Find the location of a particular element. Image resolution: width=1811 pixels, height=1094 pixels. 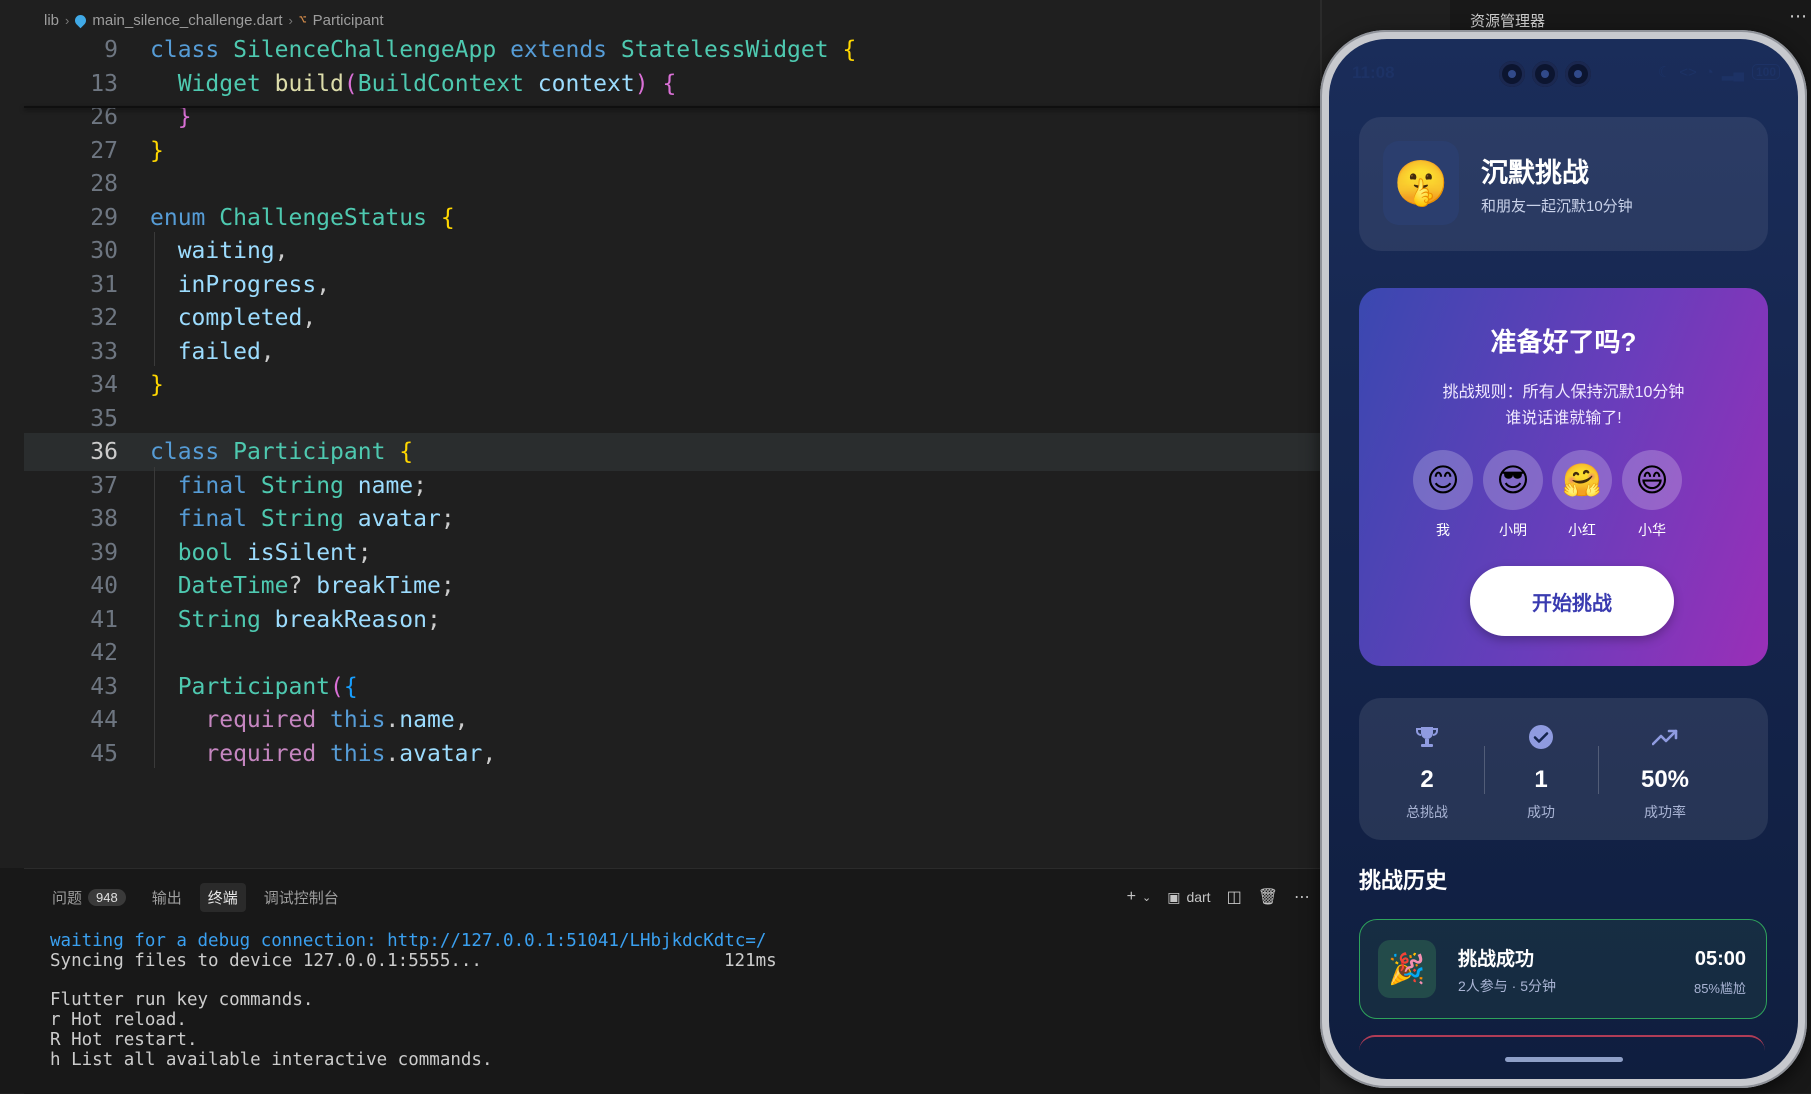

line-number: 9 is located at coordinates (71, 50).